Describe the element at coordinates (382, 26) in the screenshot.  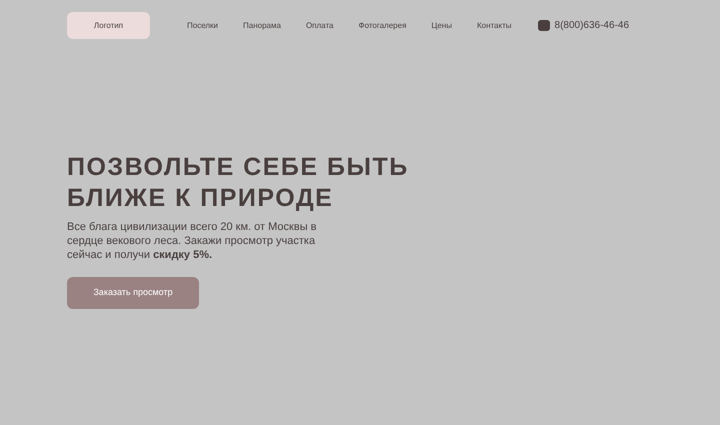
I see `nav-link: Фотогалерея` at that location.